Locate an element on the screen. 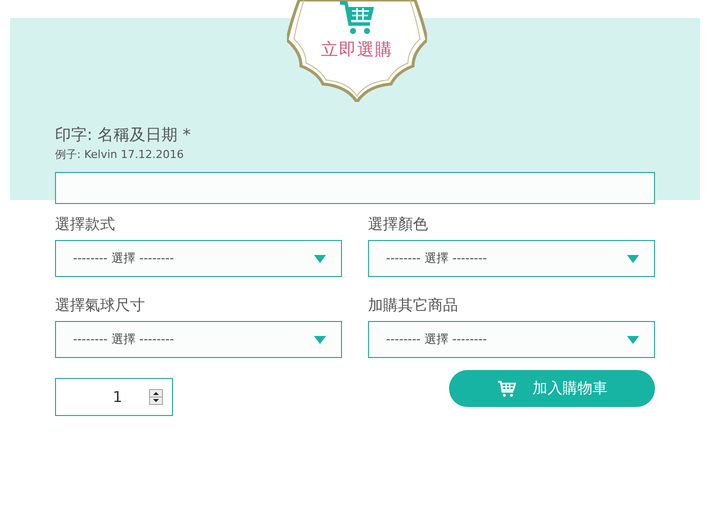 The width and height of the screenshot is (716, 512). badge-title: 立即選購 is located at coordinates (357, 50).